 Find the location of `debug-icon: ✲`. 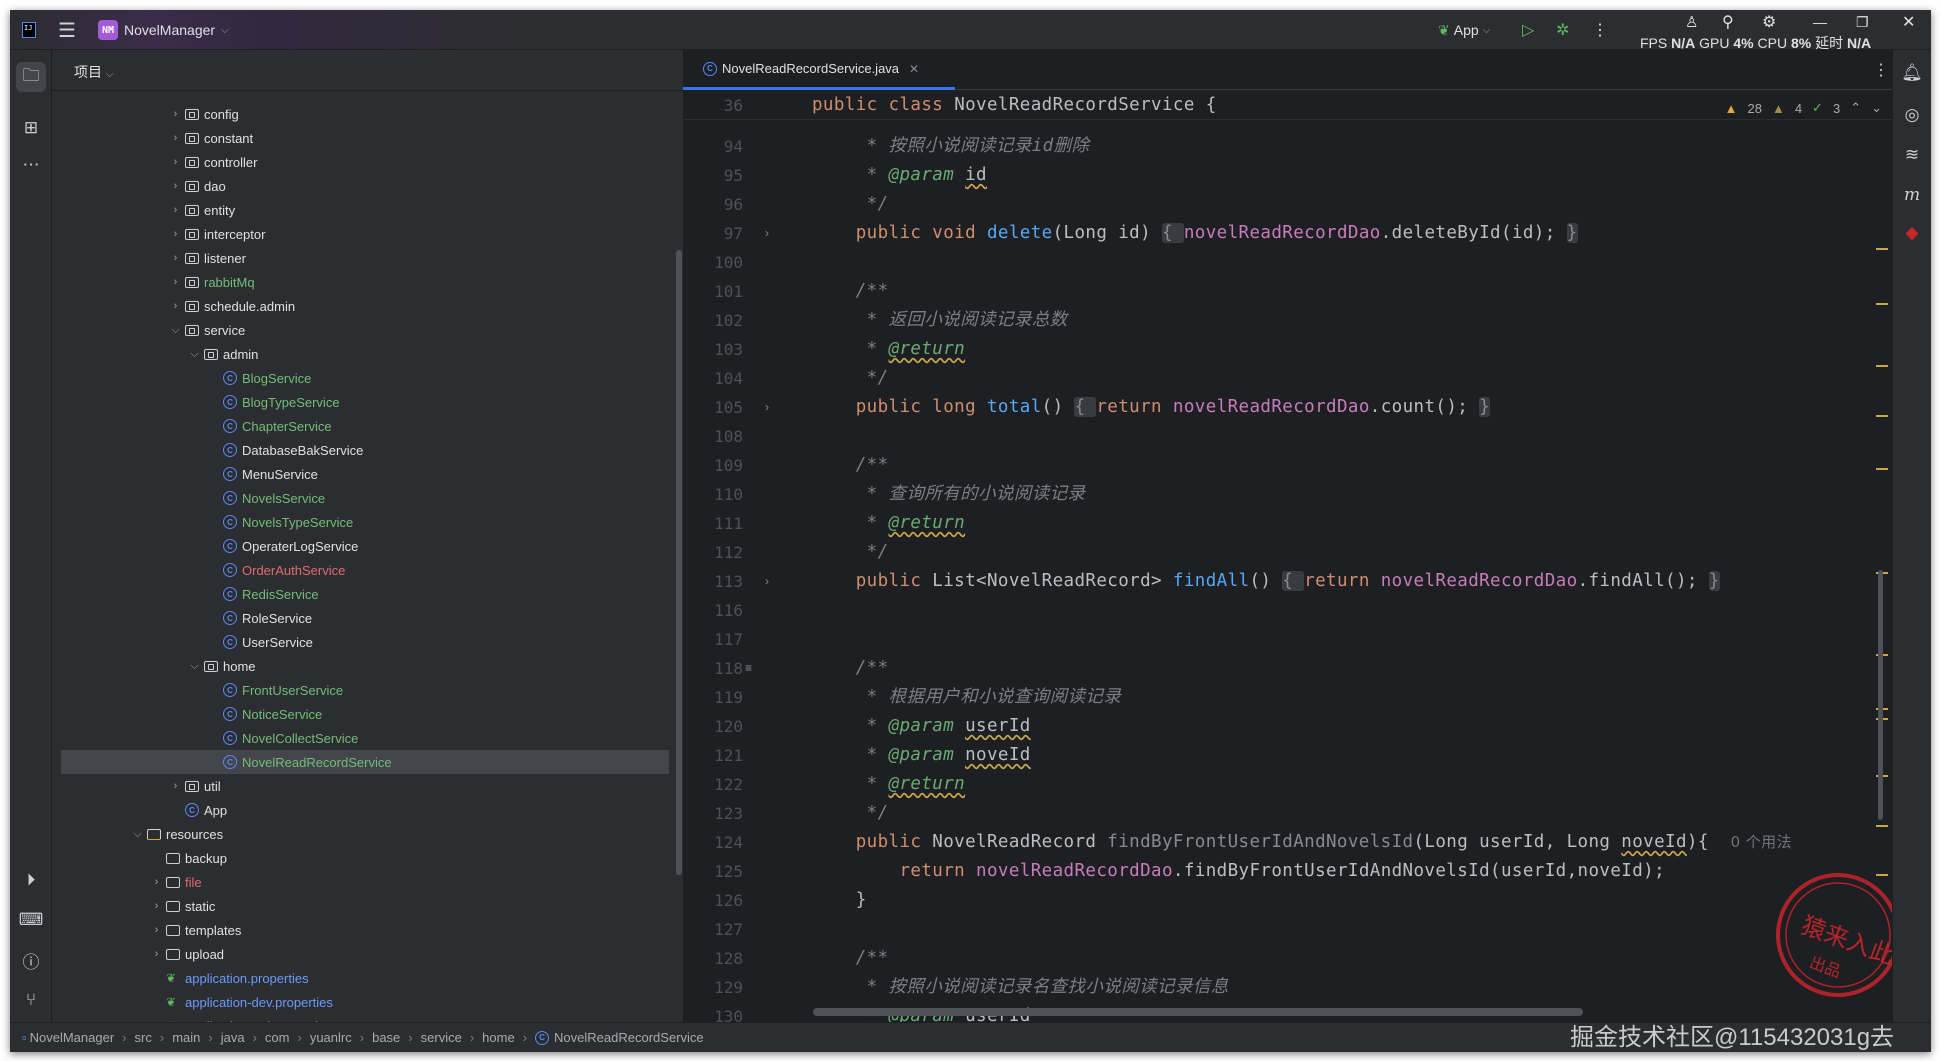

debug-icon: ✲ is located at coordinates (1562, 30).